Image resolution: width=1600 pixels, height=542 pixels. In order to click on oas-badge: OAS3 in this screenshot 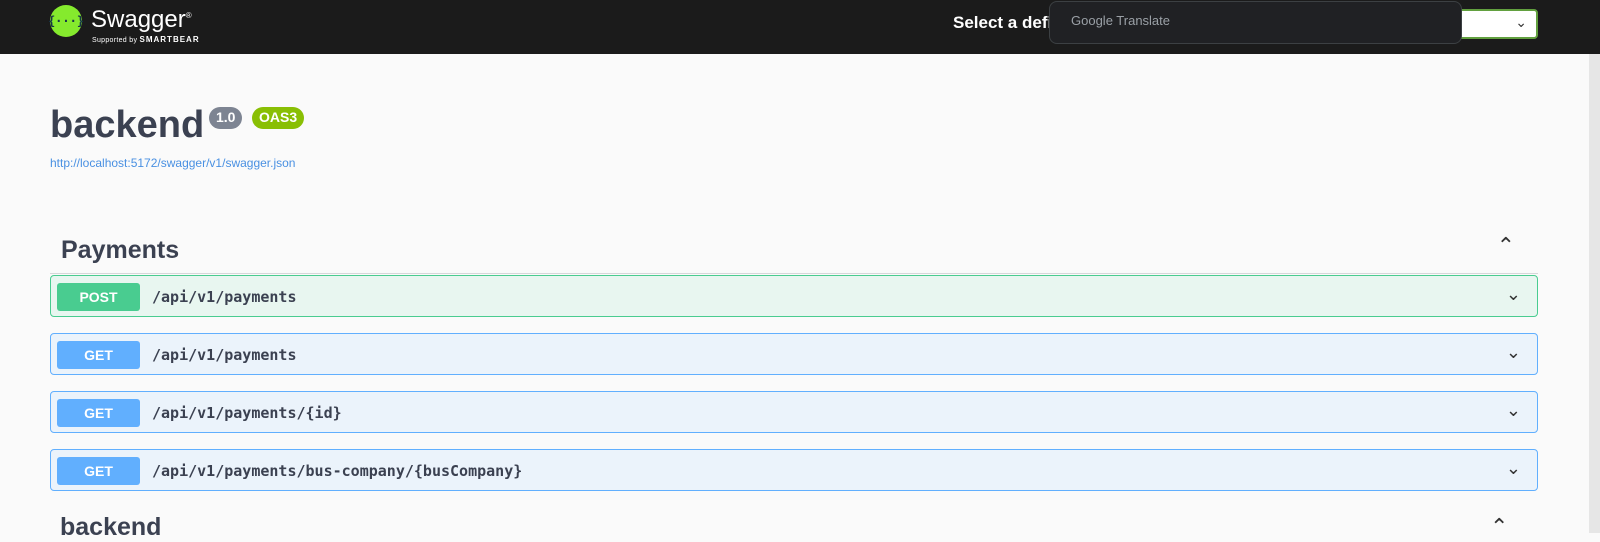, I will do `click(278, 118)`.